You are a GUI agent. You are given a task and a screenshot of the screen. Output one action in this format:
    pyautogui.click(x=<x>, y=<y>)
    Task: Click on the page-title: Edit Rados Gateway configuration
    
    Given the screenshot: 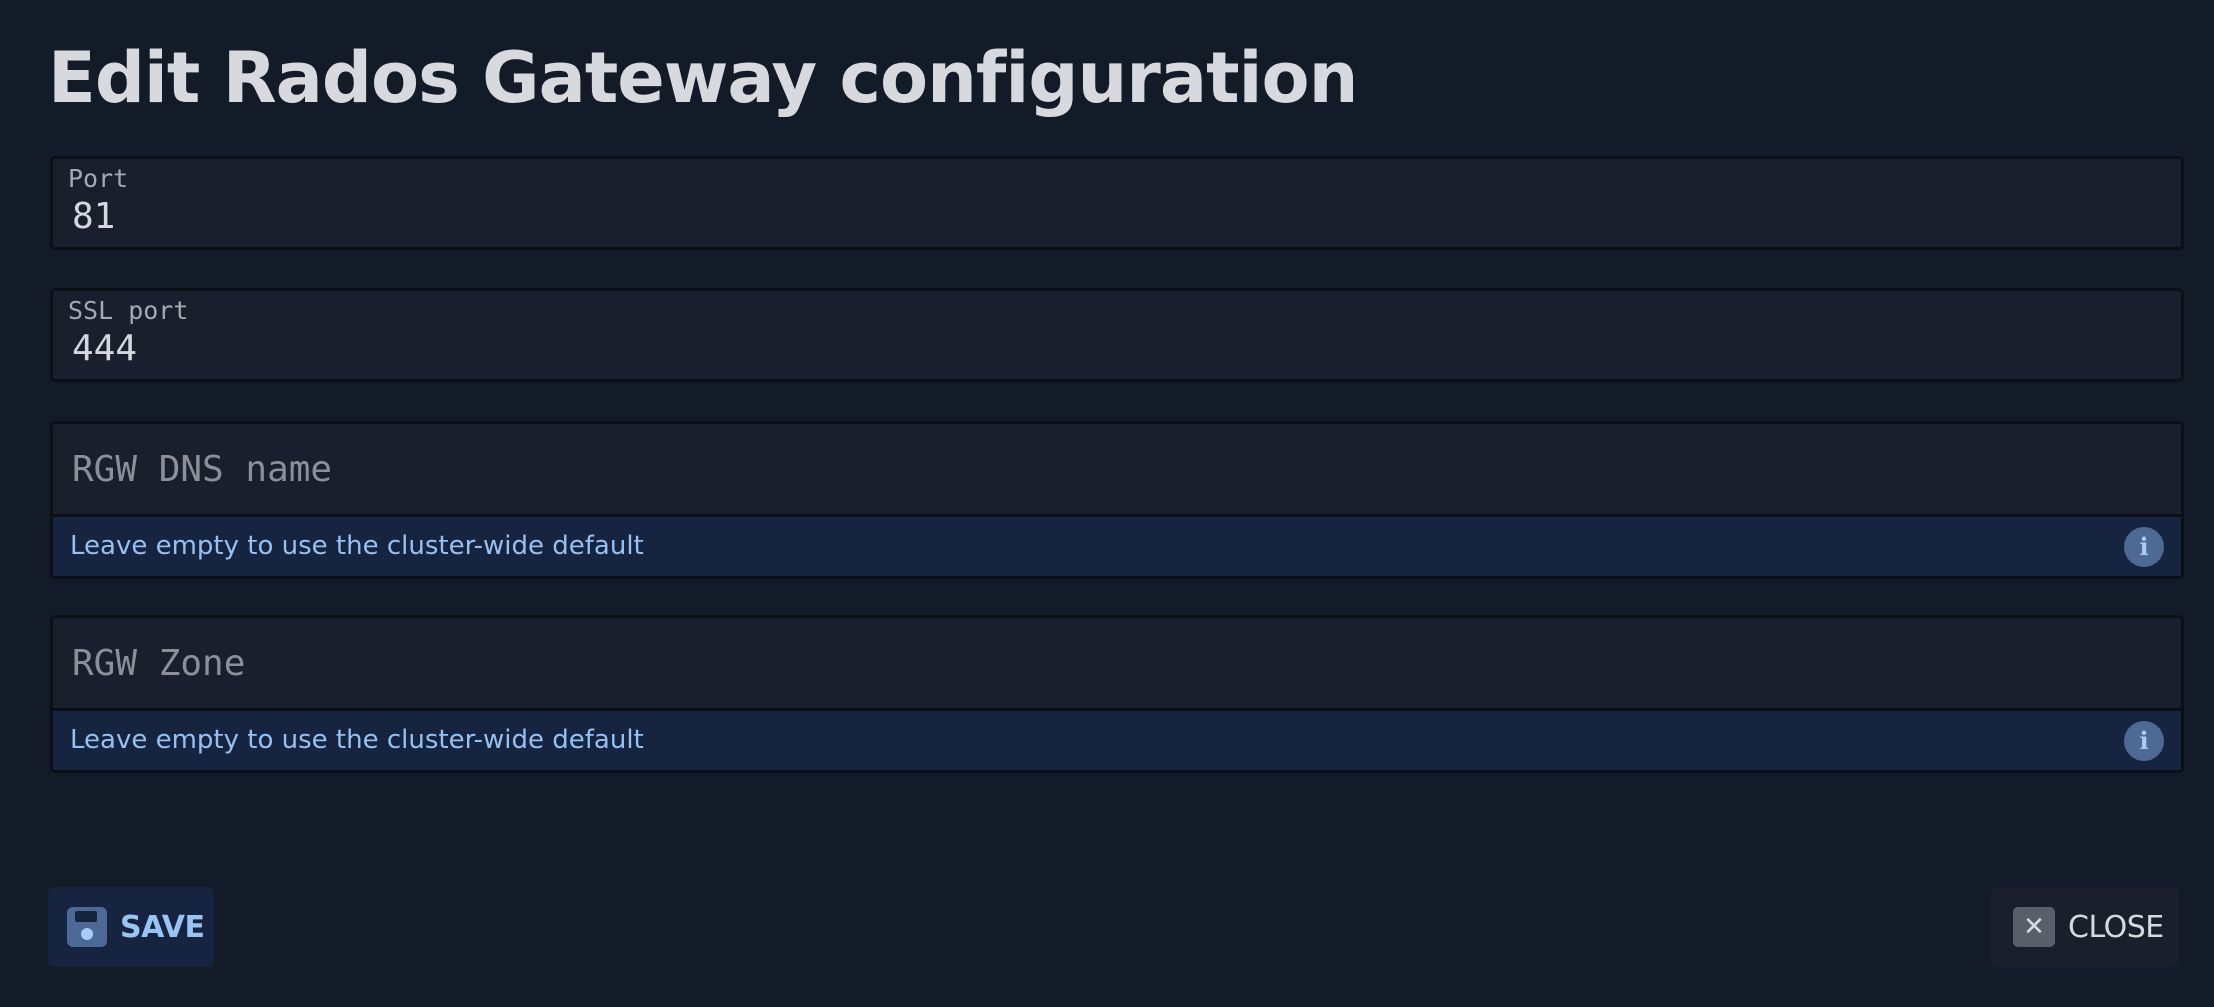 What is the action you would take?
    pyautogui.click(x=703, y=78)
    